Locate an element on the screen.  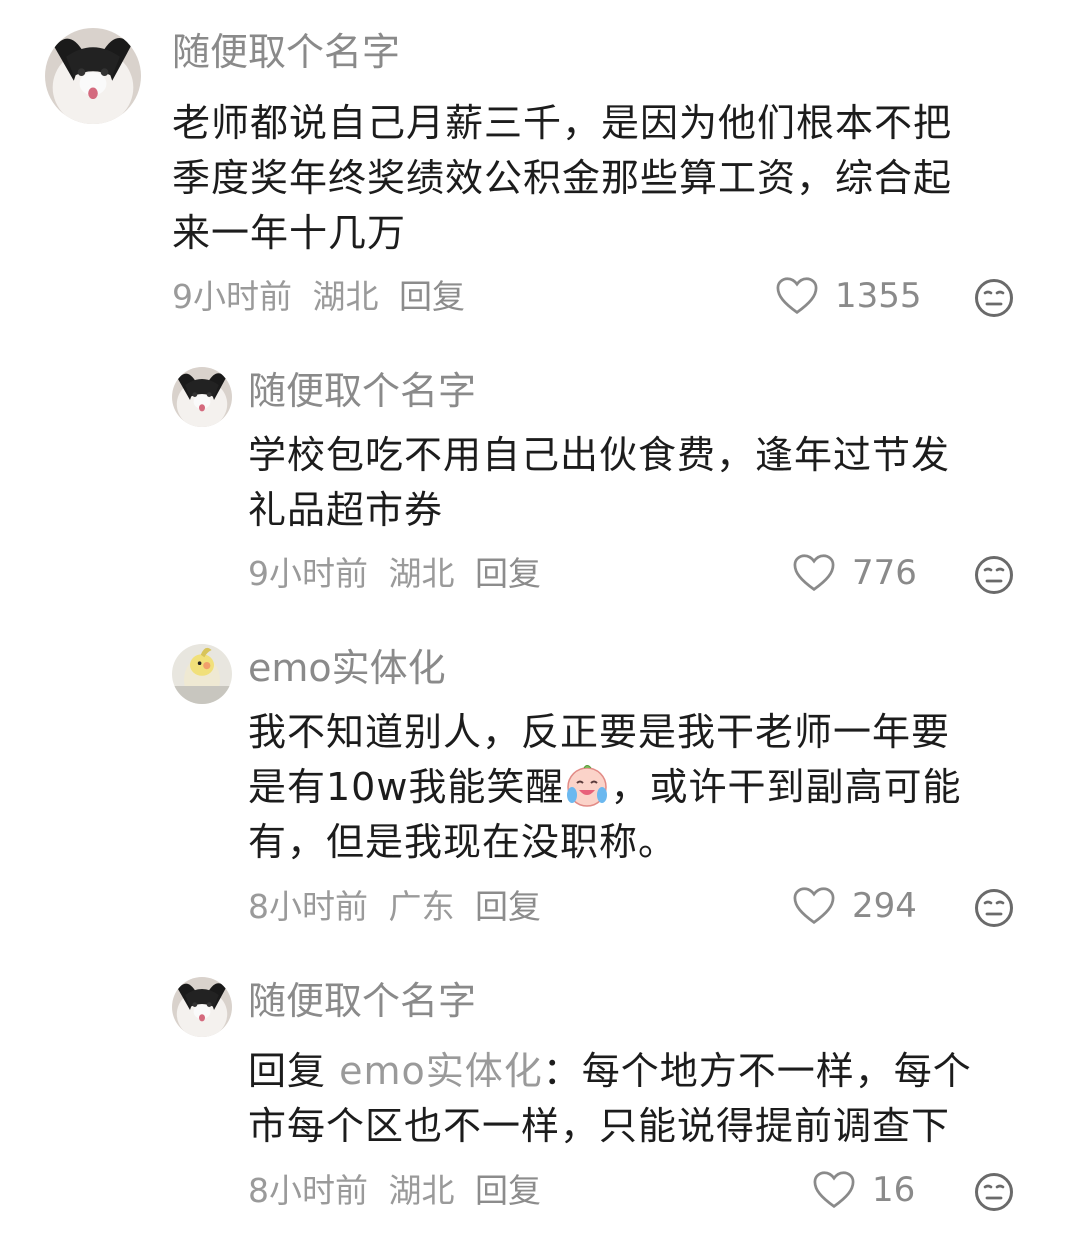
comment-fragment: ，或许干到副高可能 is located at coordinates (786, 787).